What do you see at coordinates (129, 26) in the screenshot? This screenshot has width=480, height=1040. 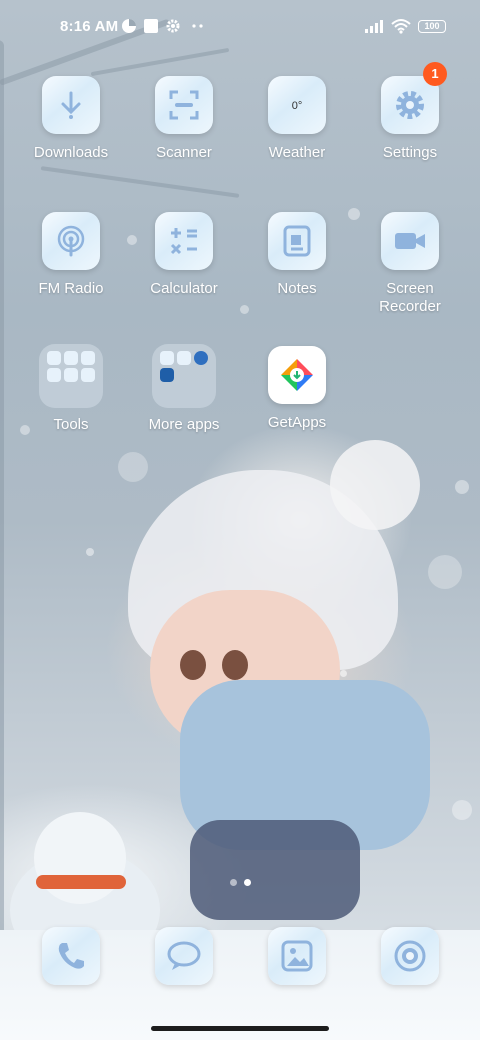 I see `data-saver-icon` at bounding box center [129, 26].